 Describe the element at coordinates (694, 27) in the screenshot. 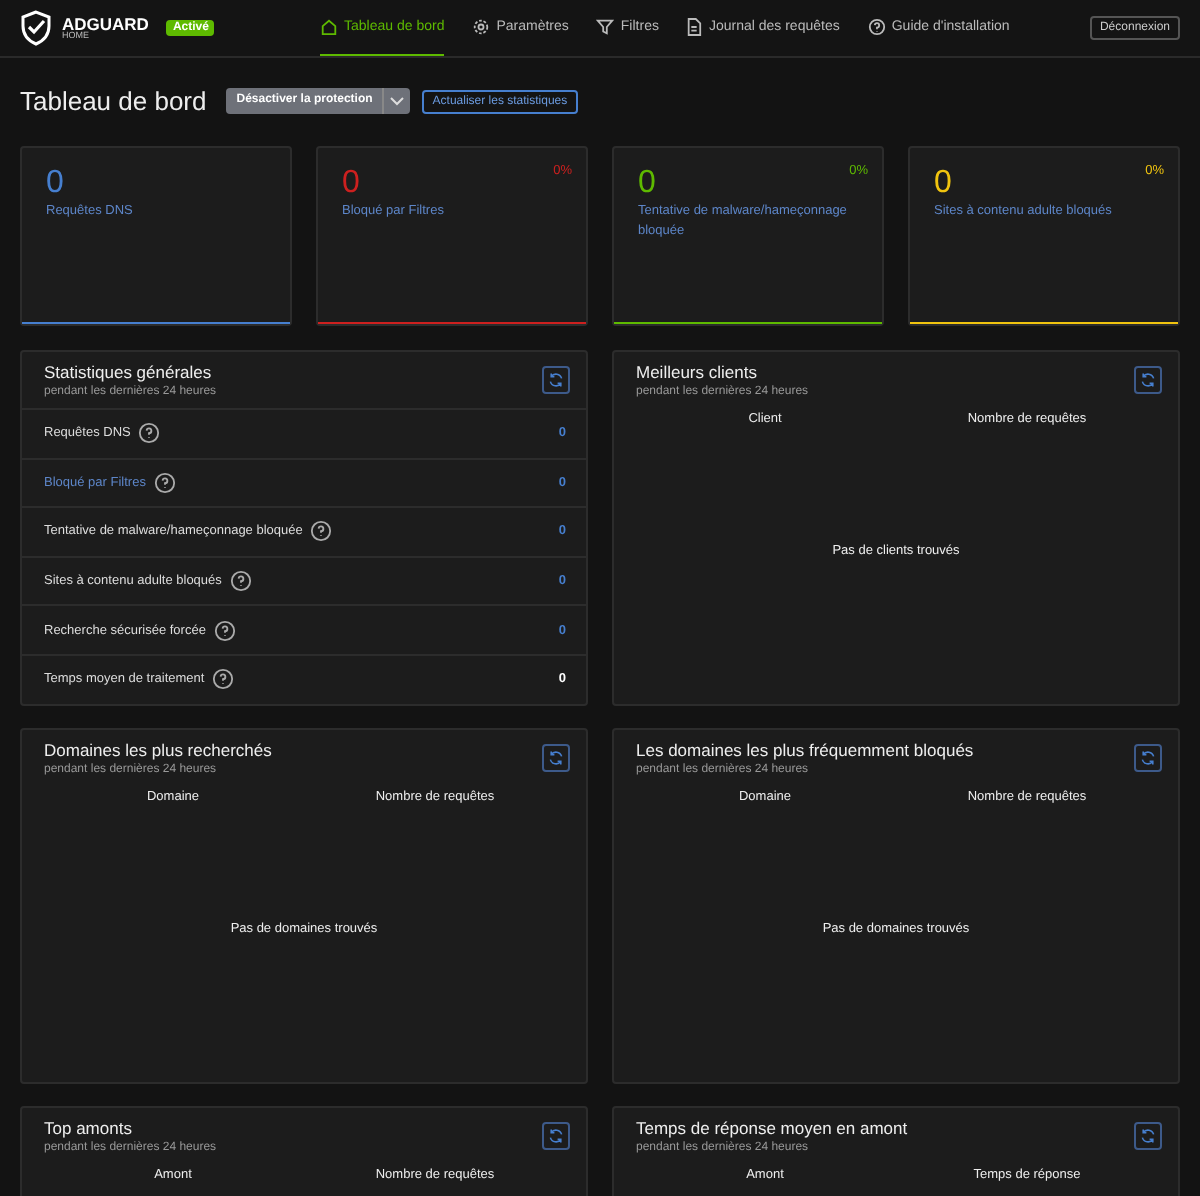

I see `document-icon` at that location.